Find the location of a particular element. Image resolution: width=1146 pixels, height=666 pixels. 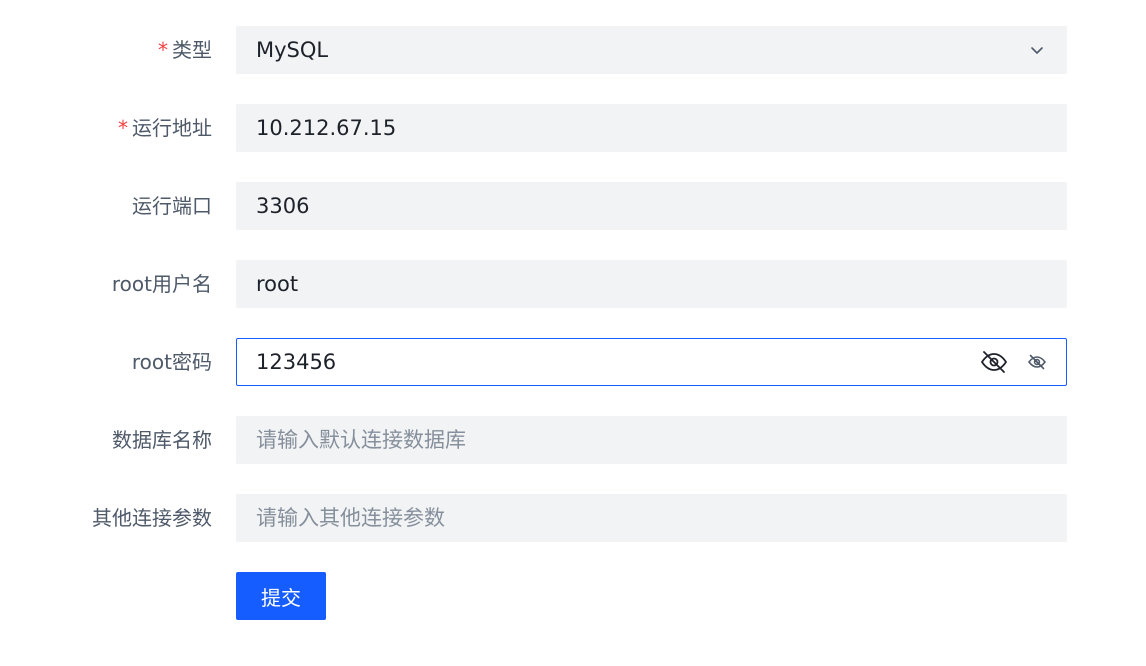

password-field is located at coordinates (651, 362).